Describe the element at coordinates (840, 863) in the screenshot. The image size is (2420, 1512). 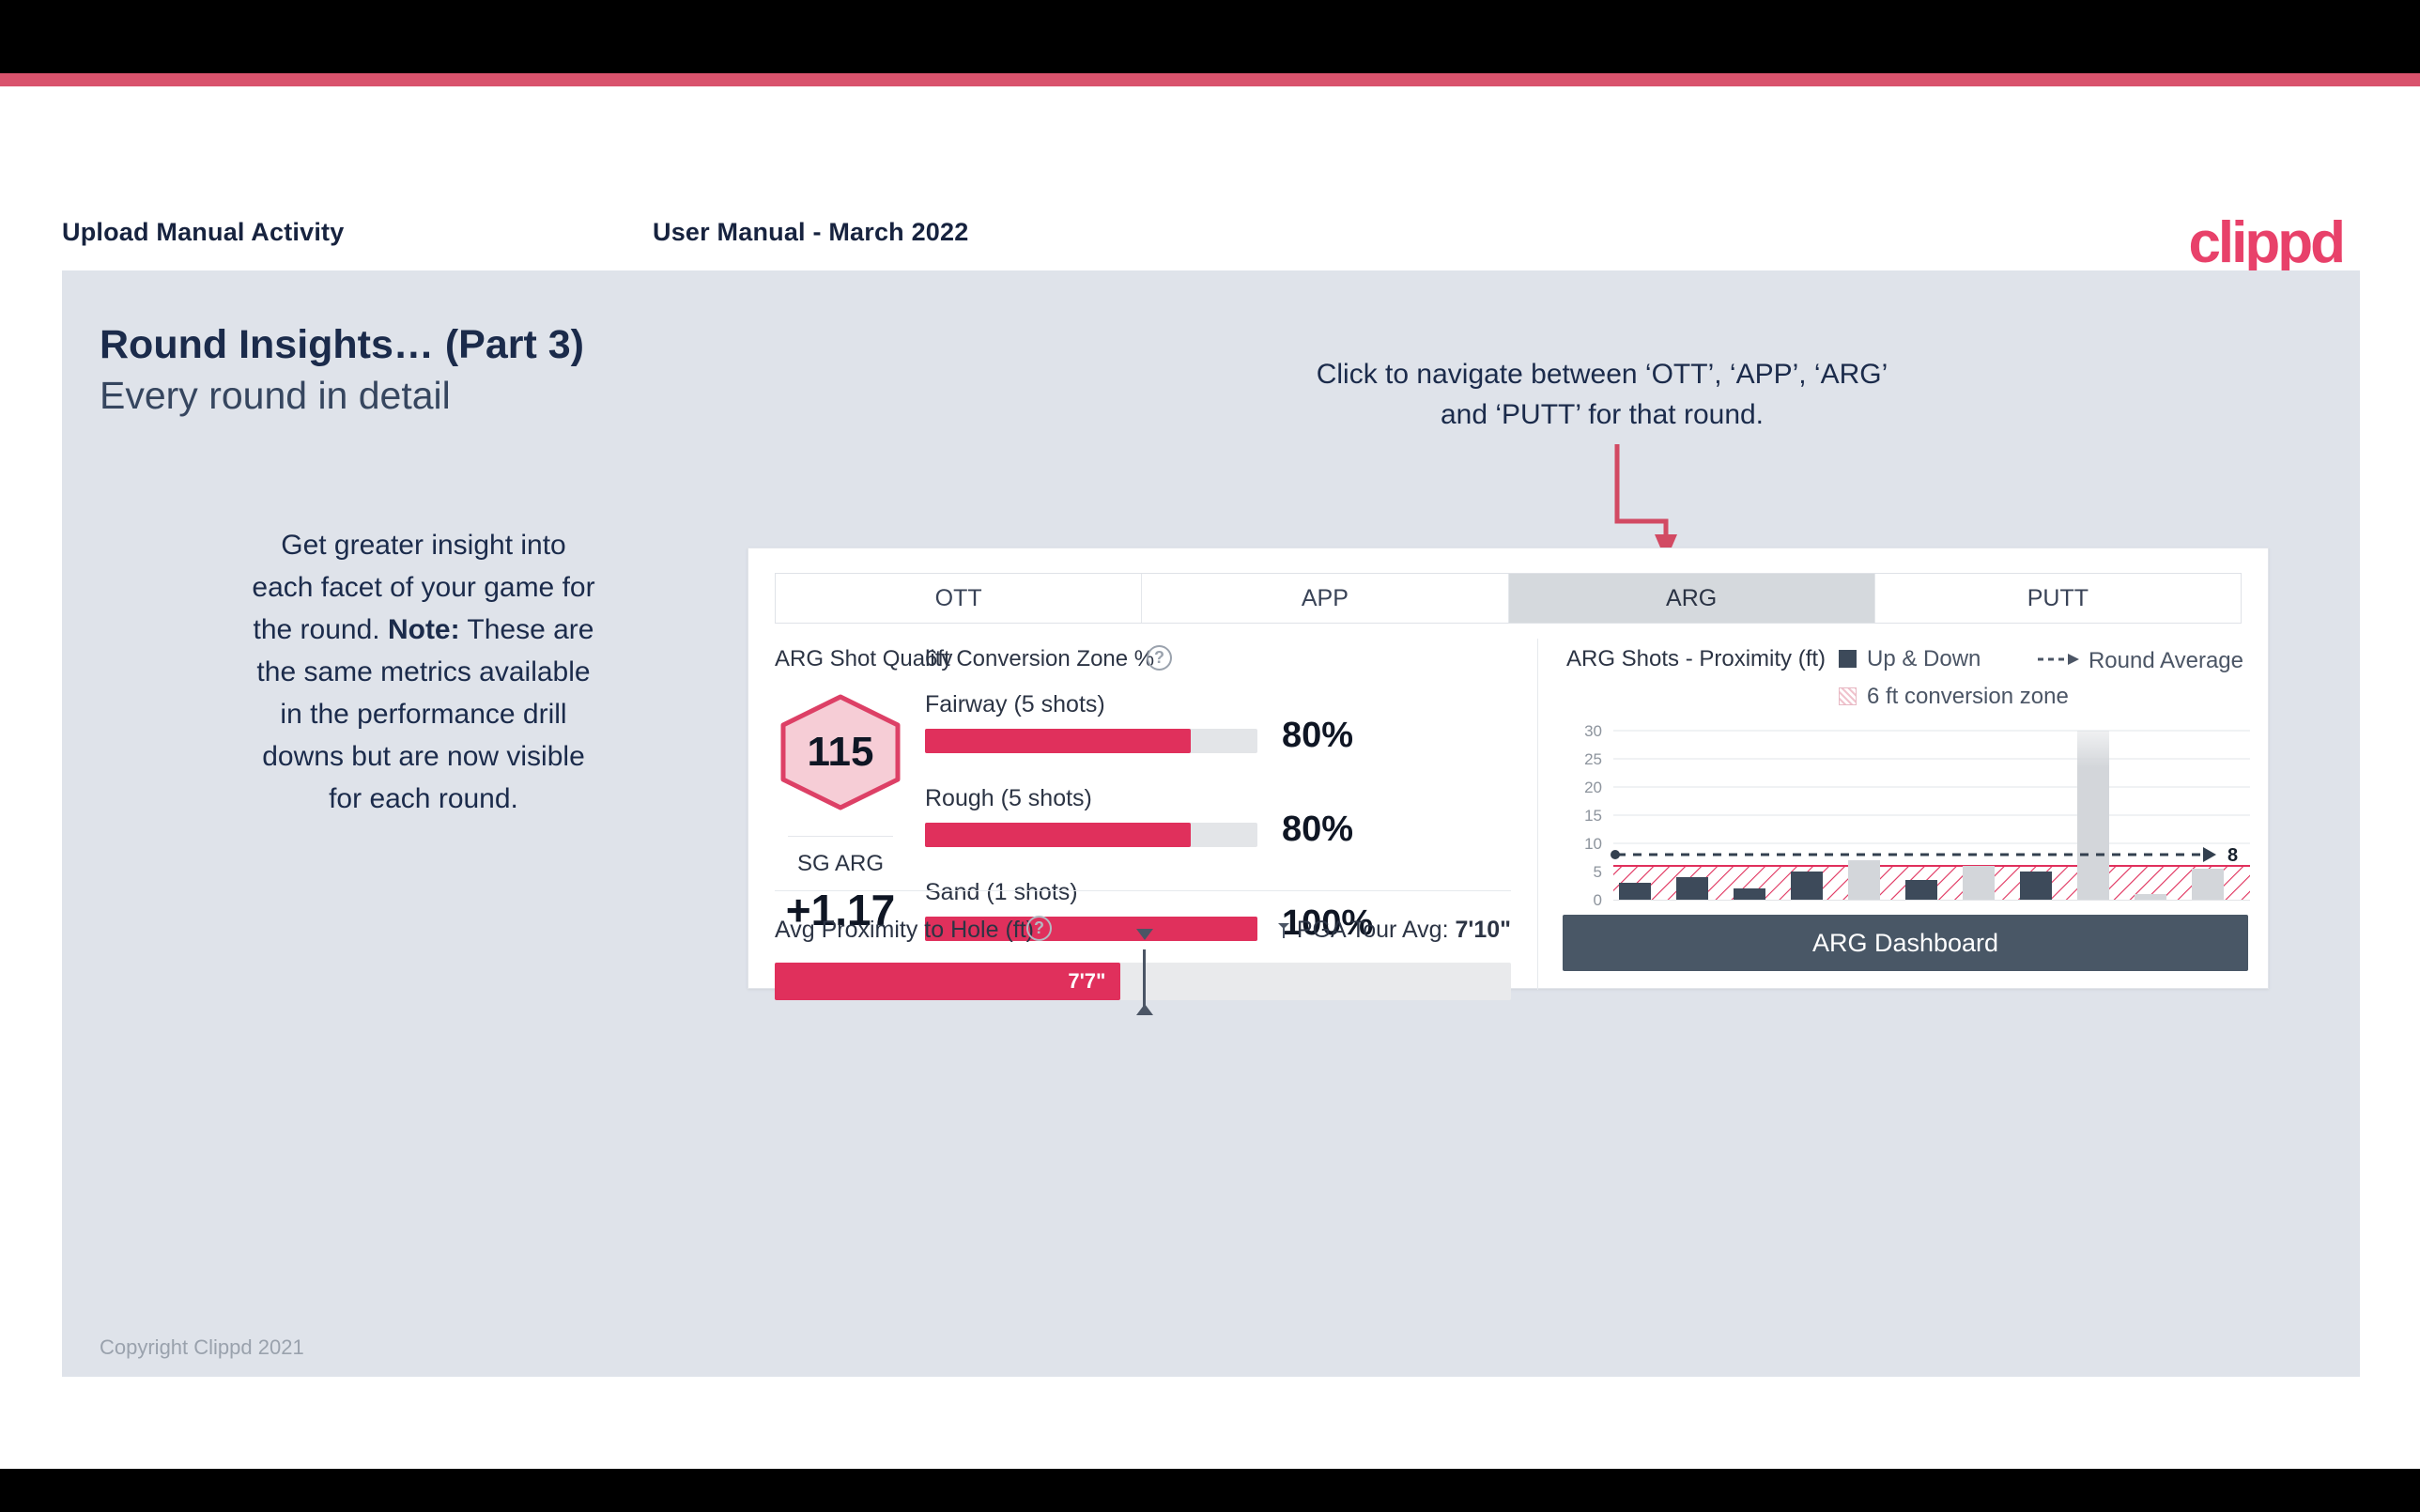
I see `sg-arg-label: SG ARG` at that location.